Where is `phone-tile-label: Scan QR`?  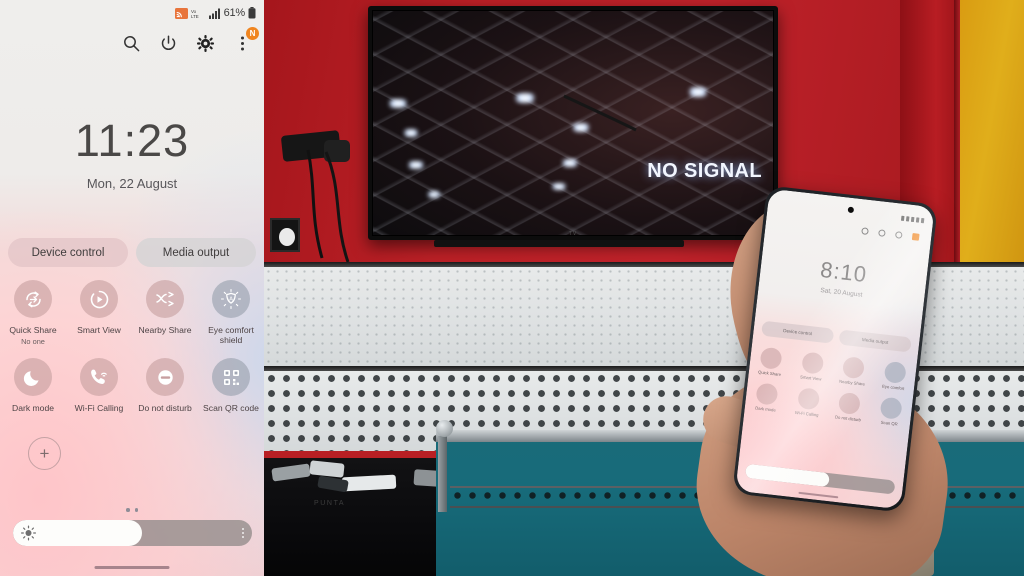
phone-tile-label: Scan QR is located at coordinates (889, 423).